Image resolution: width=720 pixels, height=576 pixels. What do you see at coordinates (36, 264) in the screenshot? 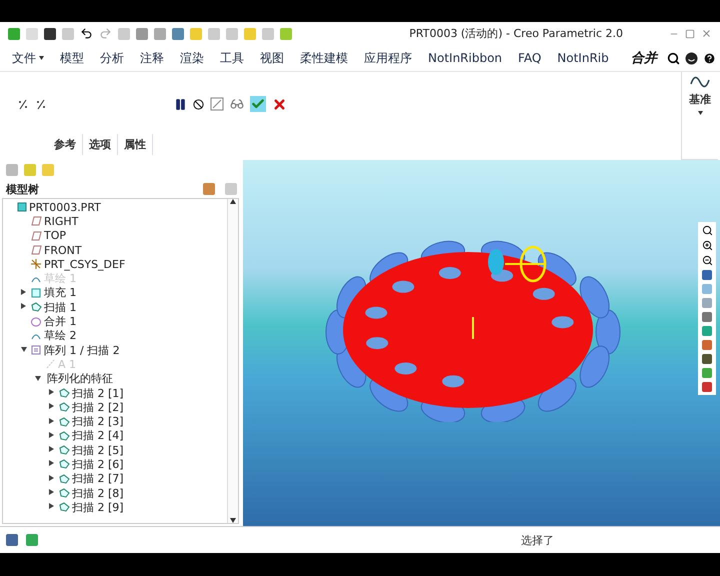
I see `csys-icon` at bounding box center [36, 264].